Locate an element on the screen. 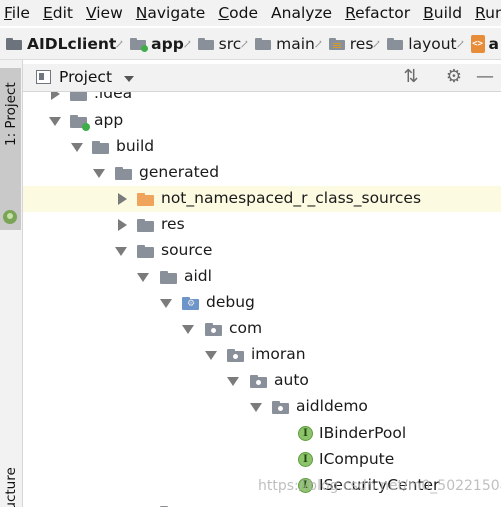 The image size is (501, 507). menu-file-label: ile is located at coordinates (20, 13).